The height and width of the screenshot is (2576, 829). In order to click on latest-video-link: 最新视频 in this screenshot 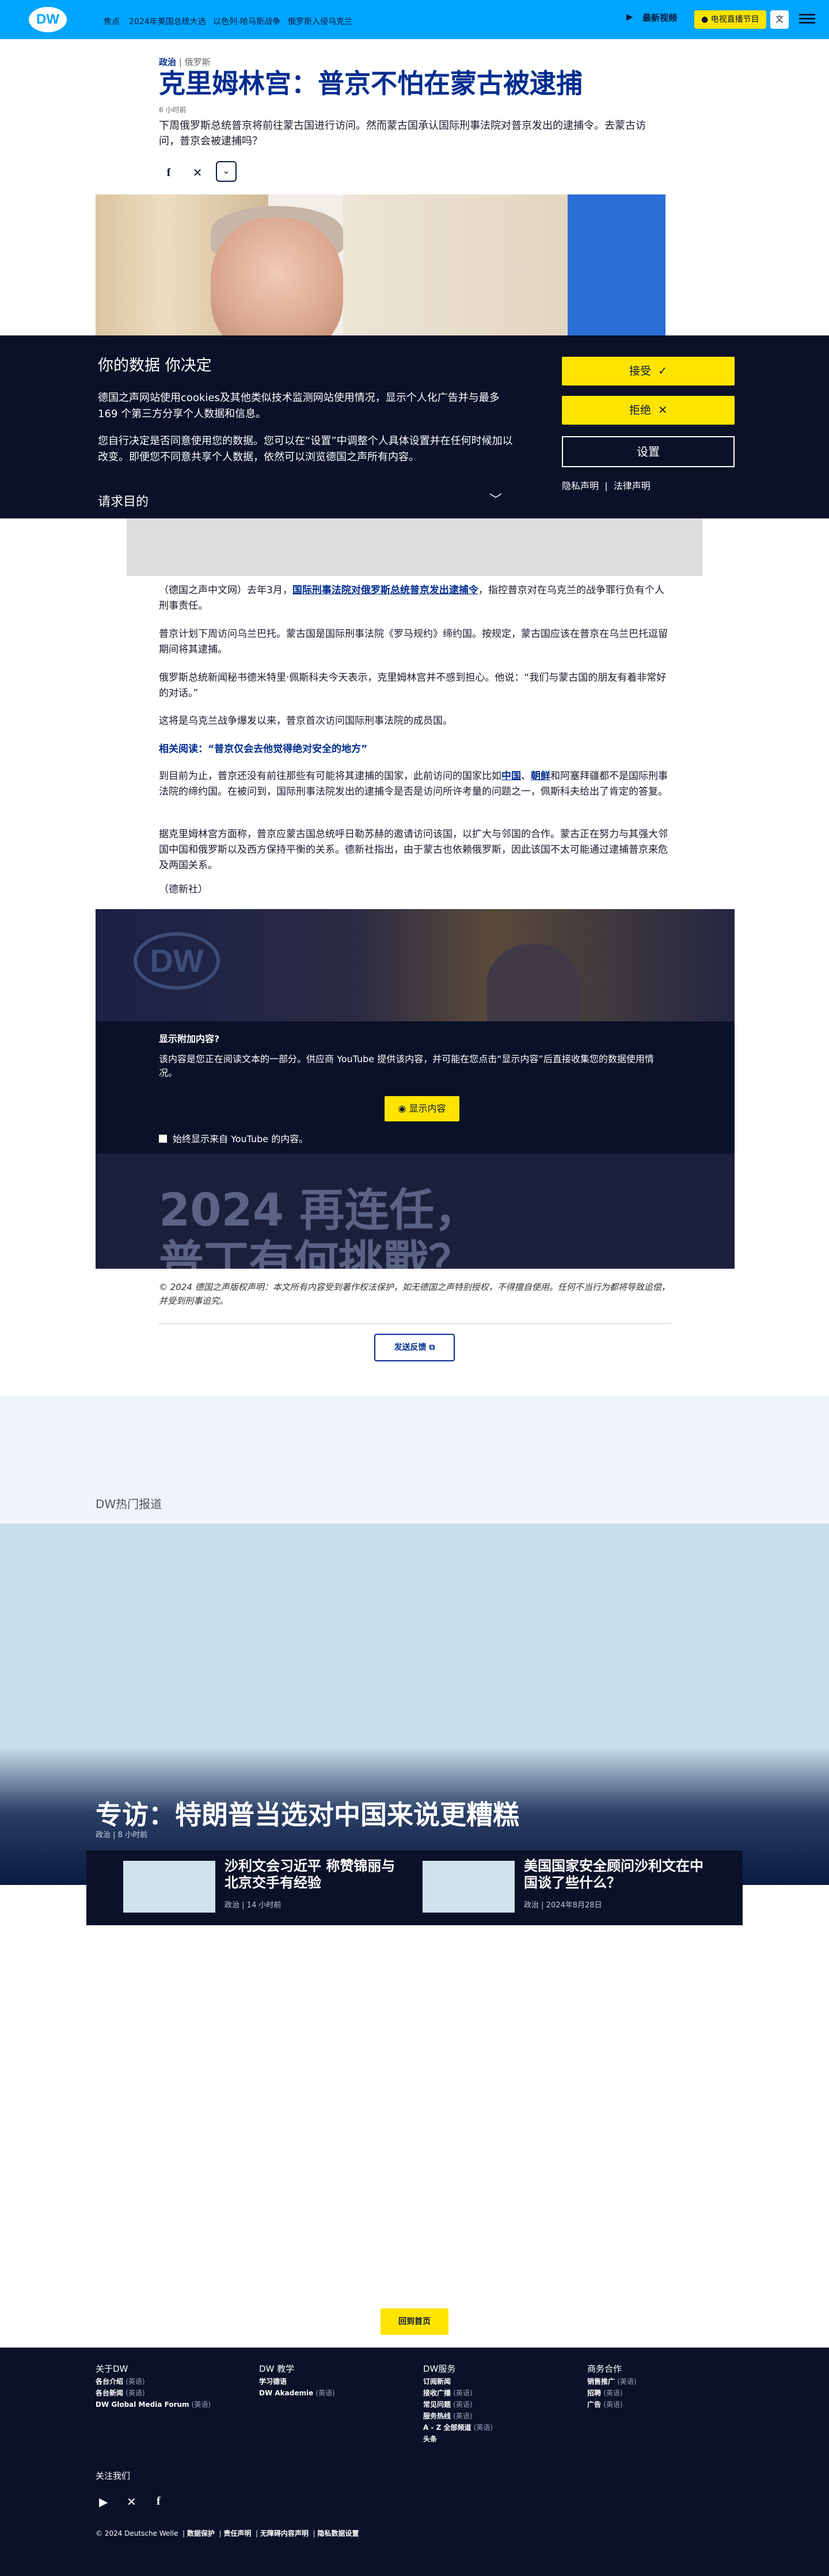, I will do `click(659, 18)`.